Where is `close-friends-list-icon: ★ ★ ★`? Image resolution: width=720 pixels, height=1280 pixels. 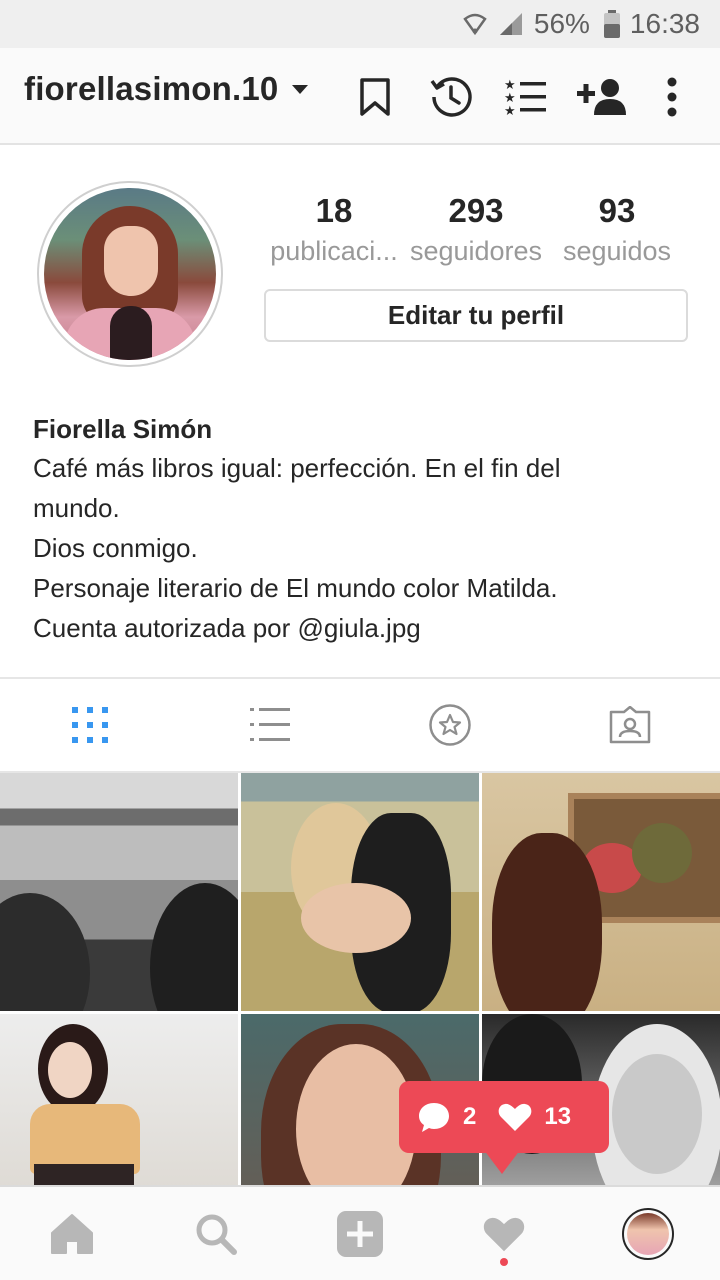
close-friends-list-icon: ★ ★ ★ is located at coordinates (526, 97).